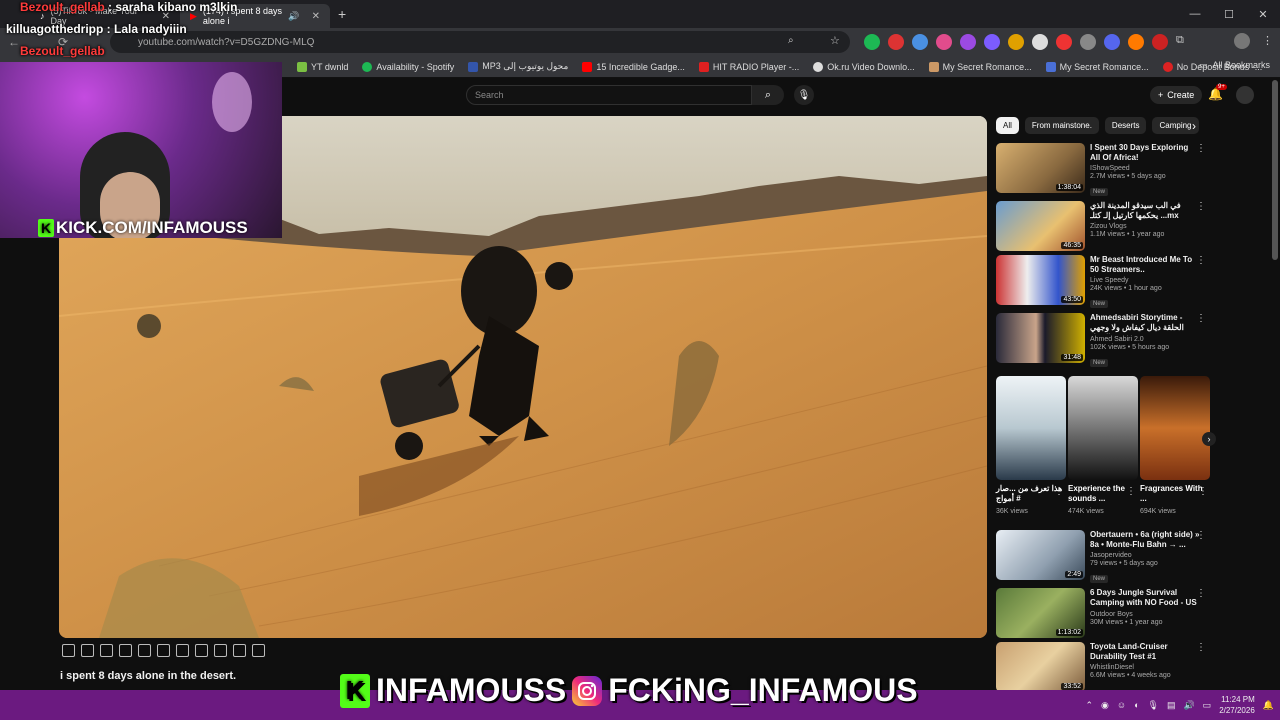 The height and width of the screenshot is (720, 1280). Describe the element at coordinates (1040, 613) in the screenshot. I see `video-thumbnail: 1:13:02` at that location.